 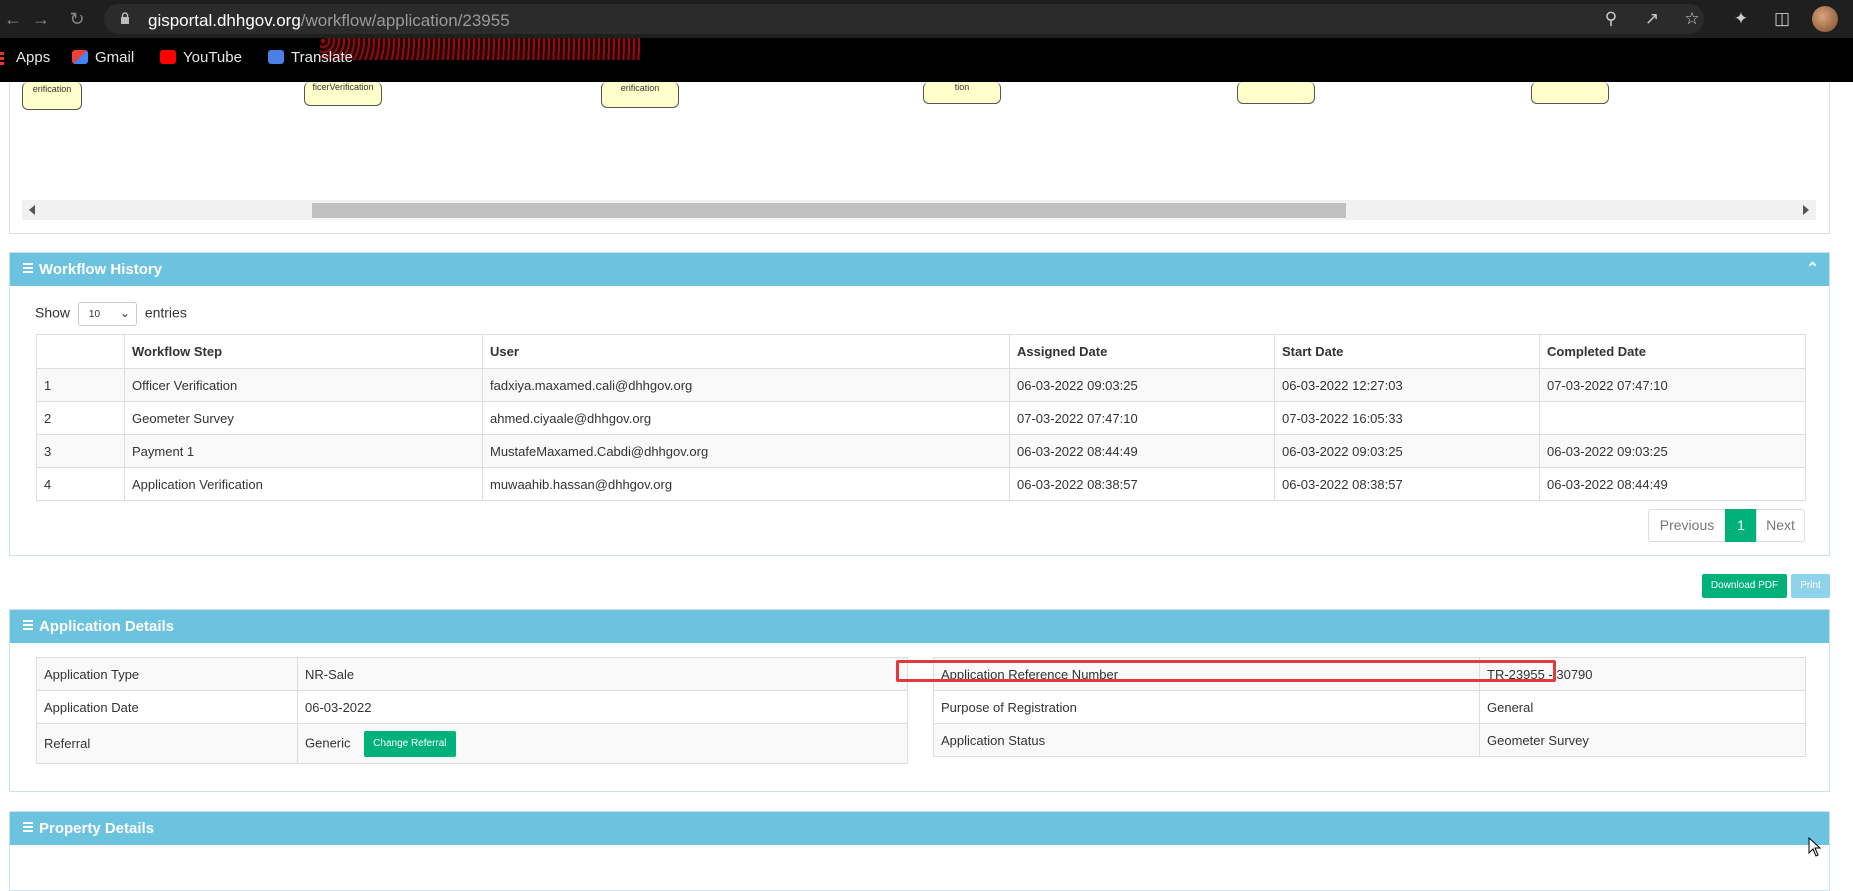 What do you see at coordinates (1642, 740) in the screenshot?
I see `detail-value: Geometer Survey` at bounding box center [1642, 740].